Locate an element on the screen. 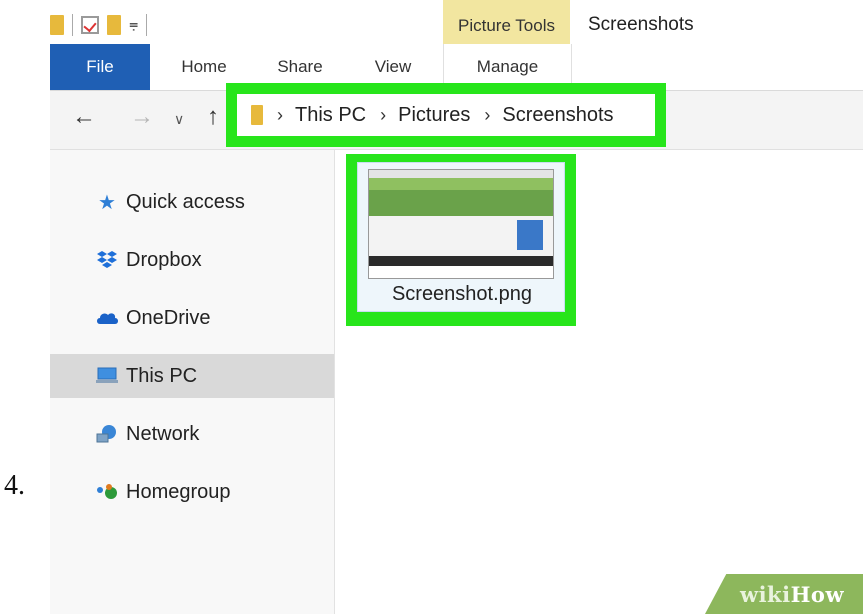  address-bar: › This PC › Pictures › Screenshots is located at coordinates (446, 115).